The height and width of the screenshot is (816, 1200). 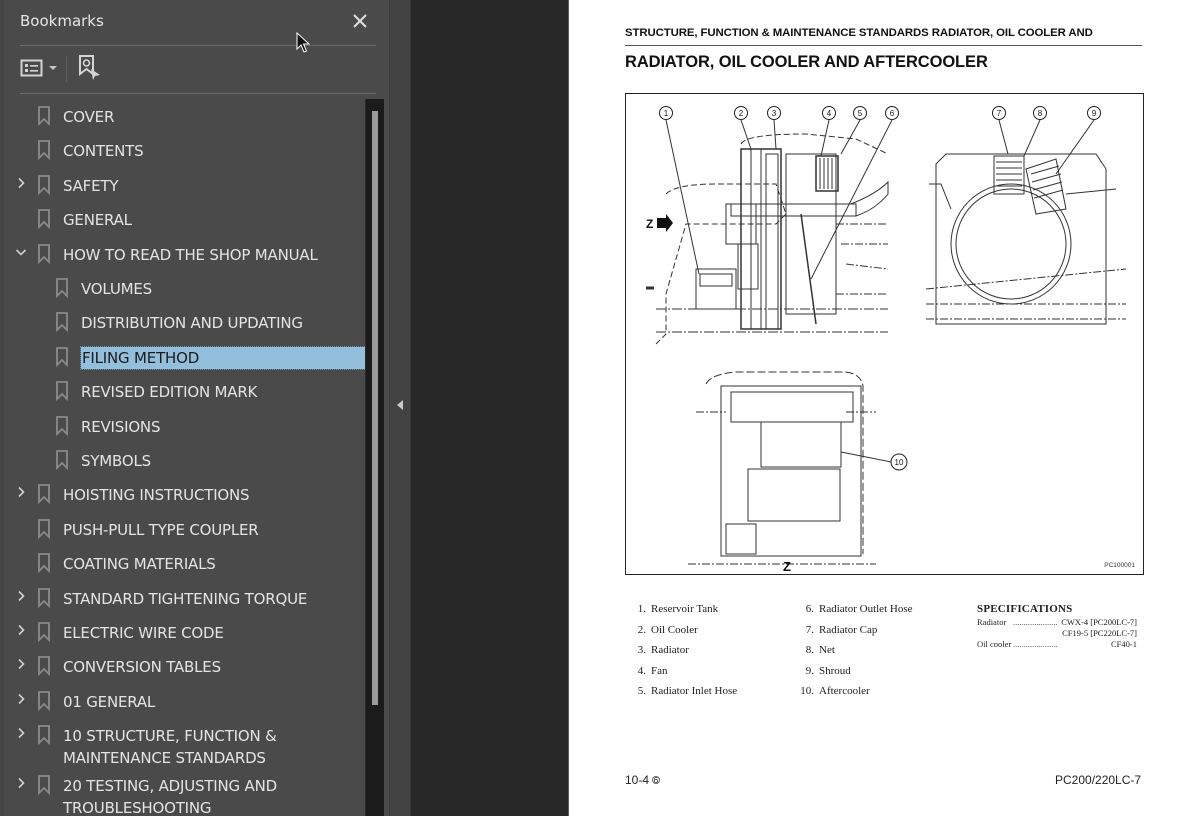 I want to click on bookmark-label: COATING MATERIALS, so click(x=139, y=564).